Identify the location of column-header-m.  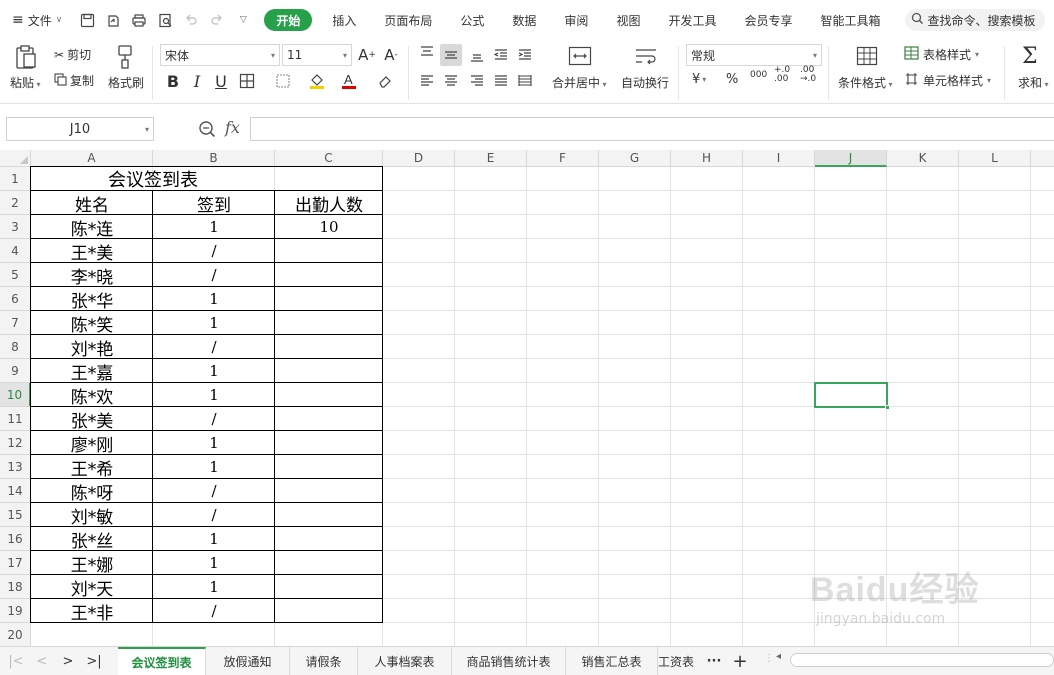
(1042, 158).